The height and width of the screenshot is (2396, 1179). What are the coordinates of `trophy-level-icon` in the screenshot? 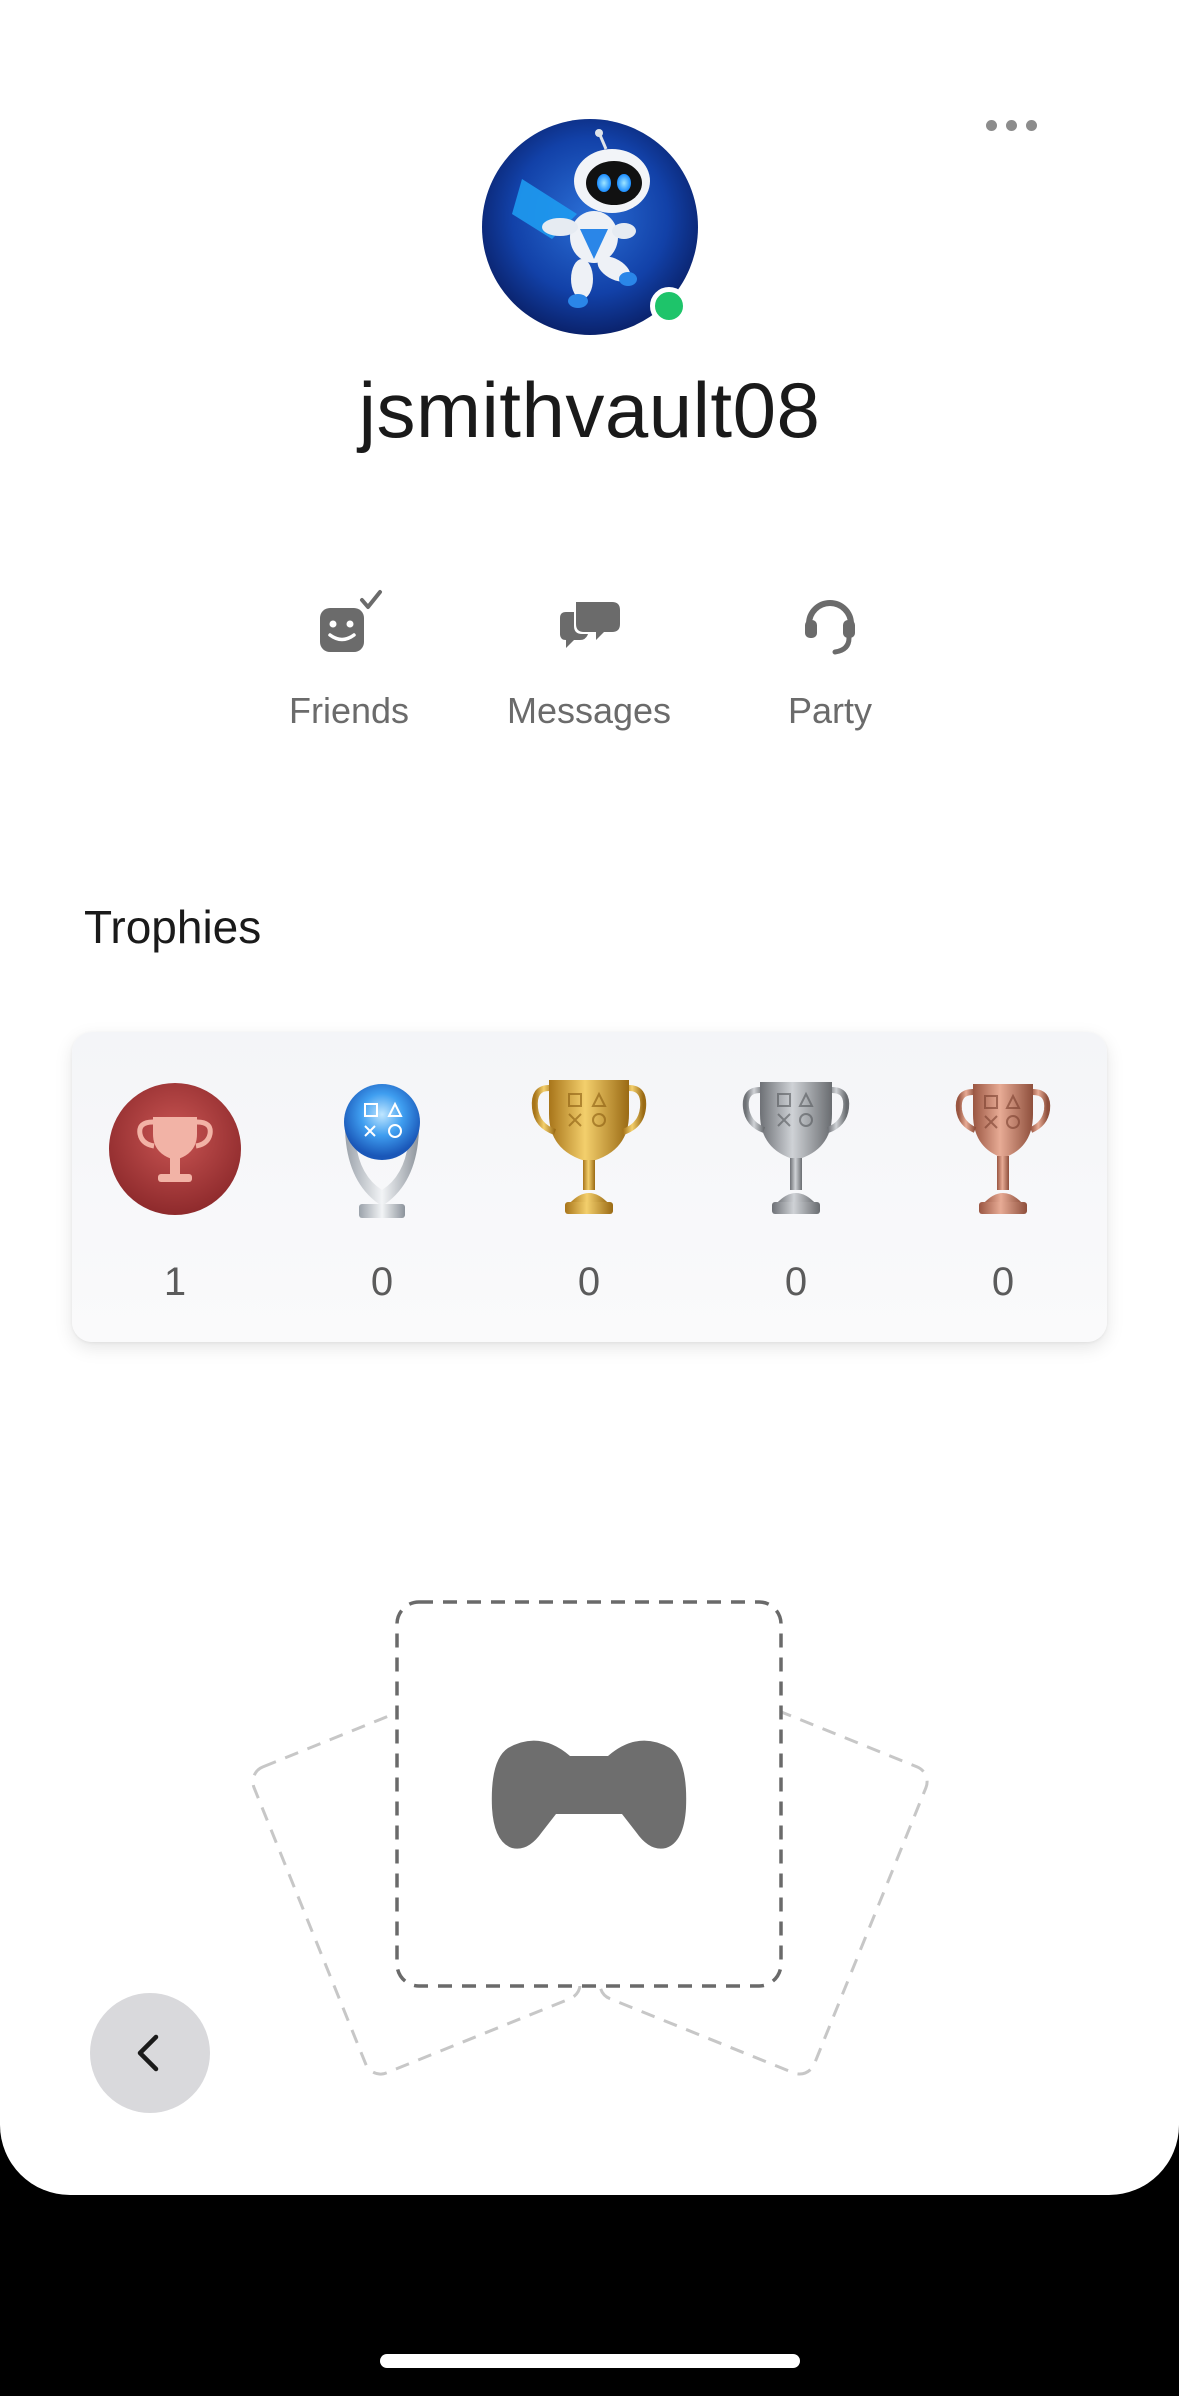 It's located at (175, 1149).